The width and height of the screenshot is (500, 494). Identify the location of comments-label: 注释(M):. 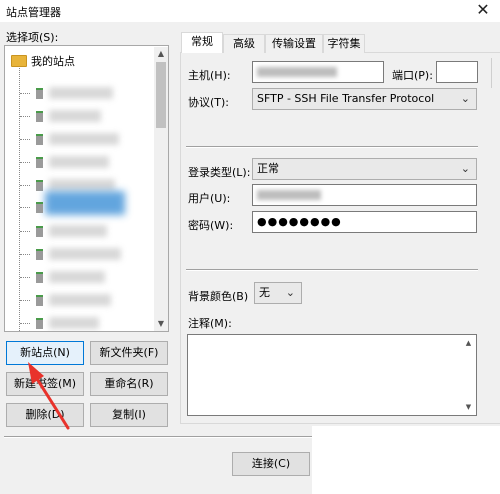
(210, 323).